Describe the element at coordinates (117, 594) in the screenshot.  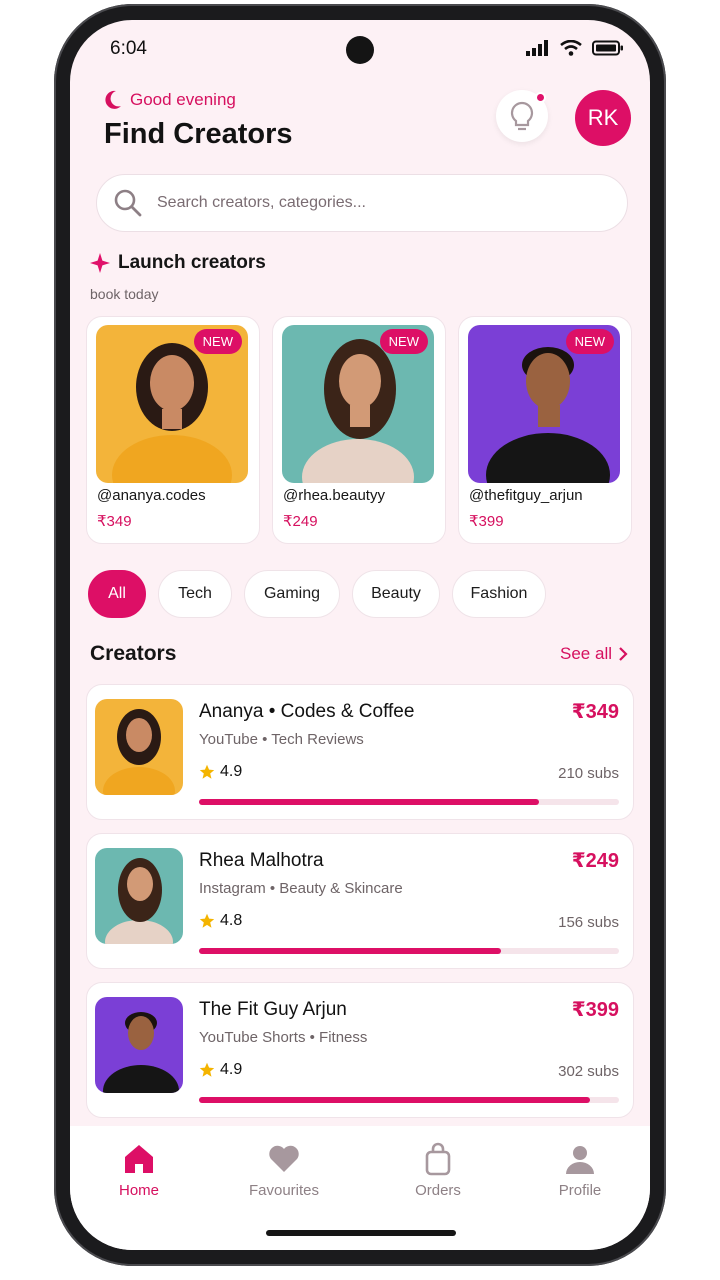
I see `filter-chip-all: All` at that location.